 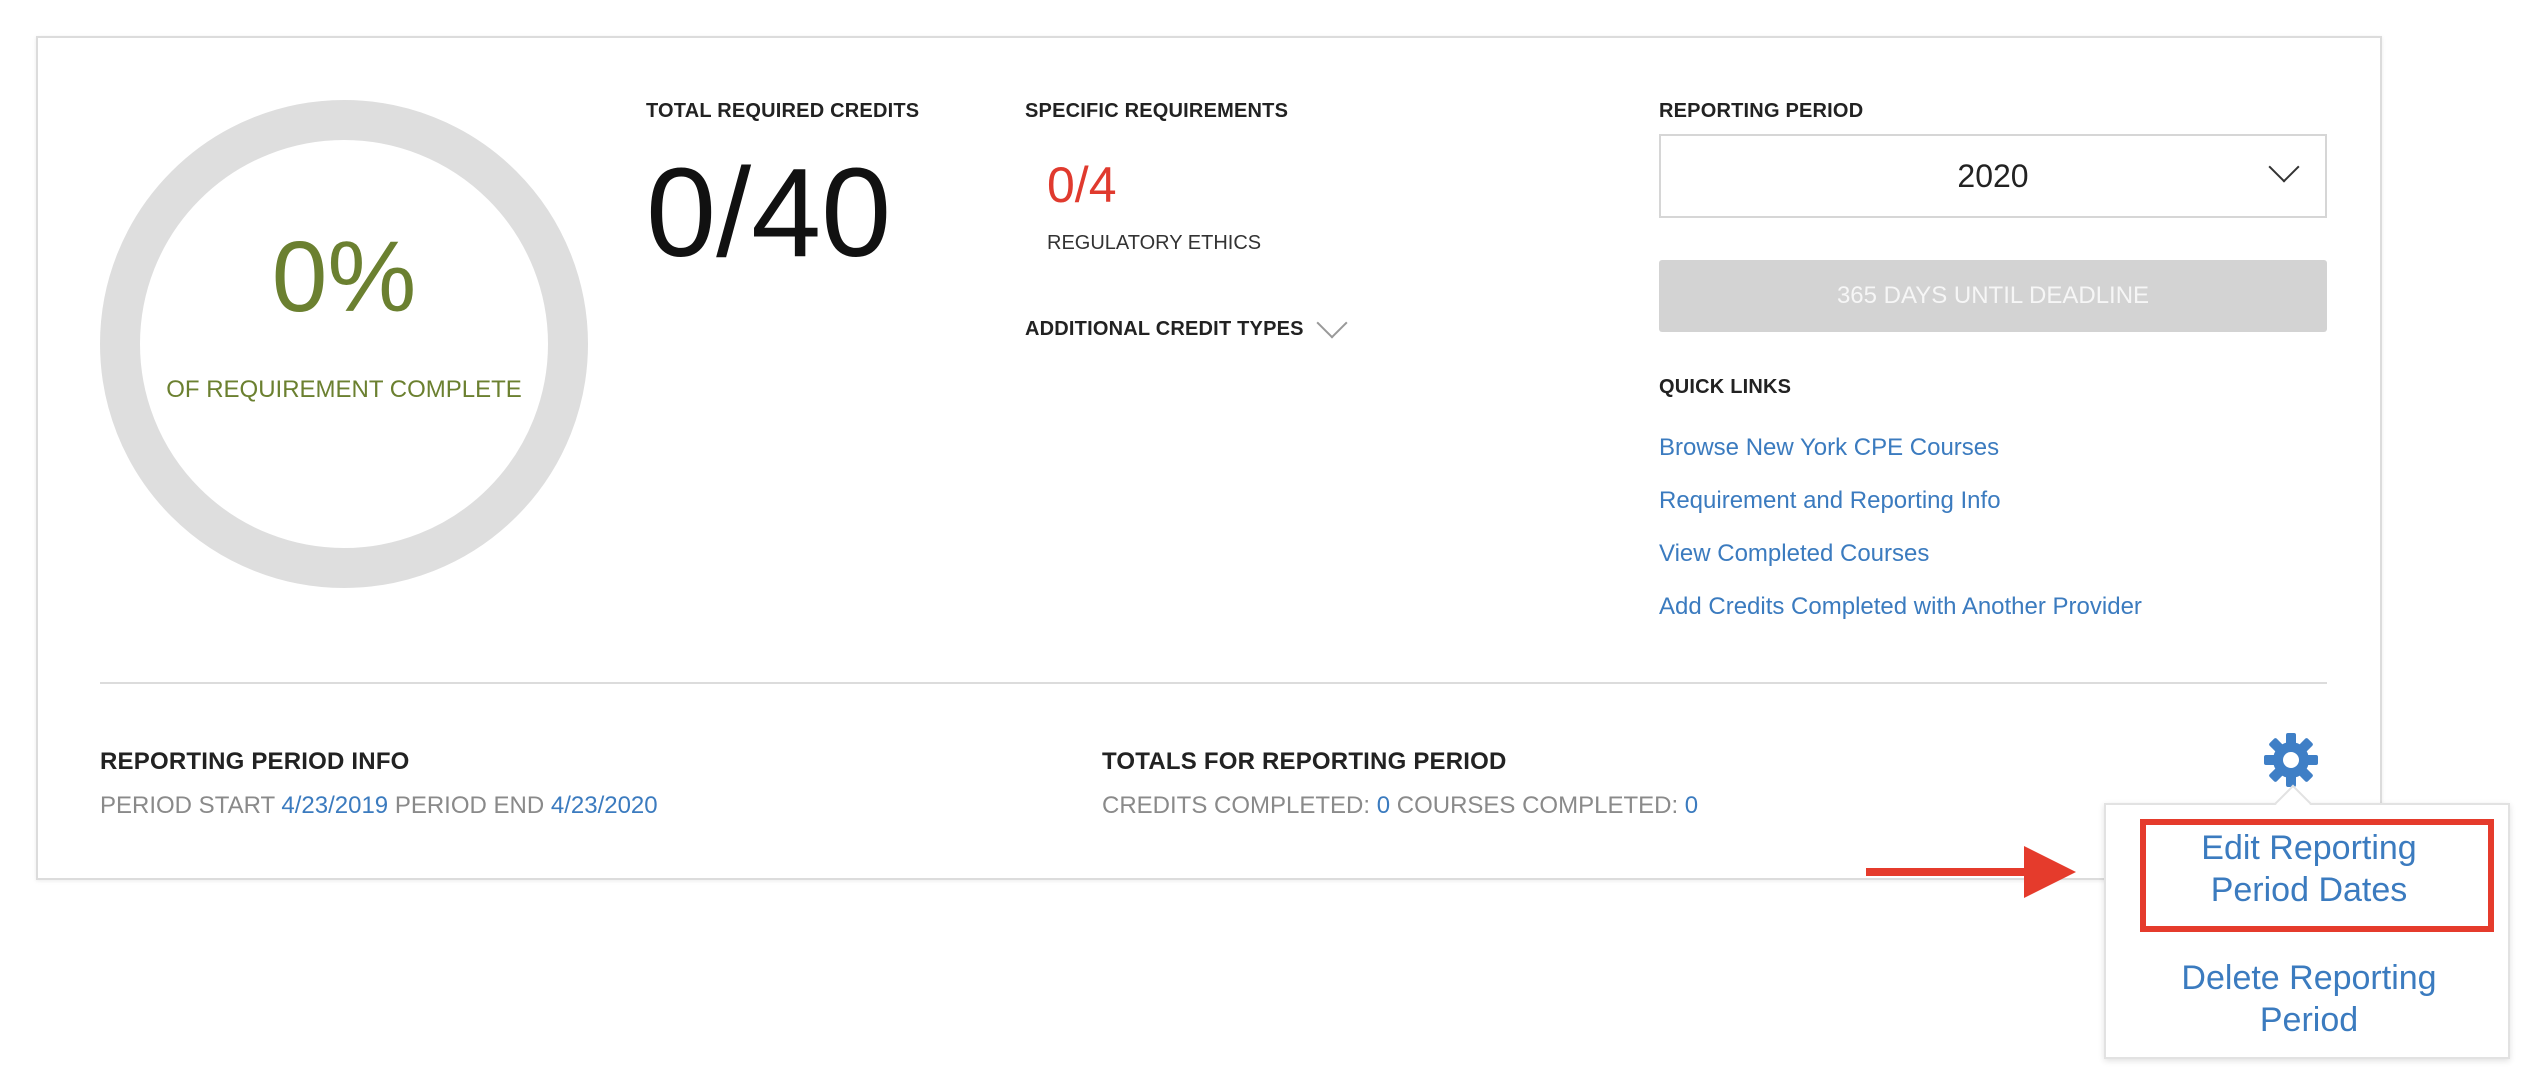 What do you see at coordinates (2050, 872) in the screenshot?
I see `annotation-arrow-head` at bounding box center [2050, 872].